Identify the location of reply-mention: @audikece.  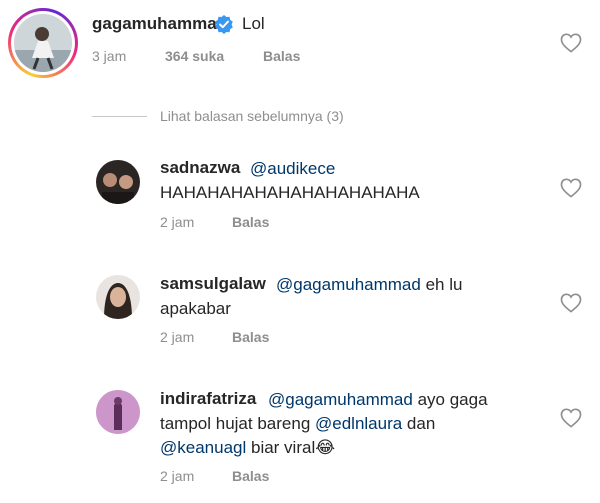
(292, 168).